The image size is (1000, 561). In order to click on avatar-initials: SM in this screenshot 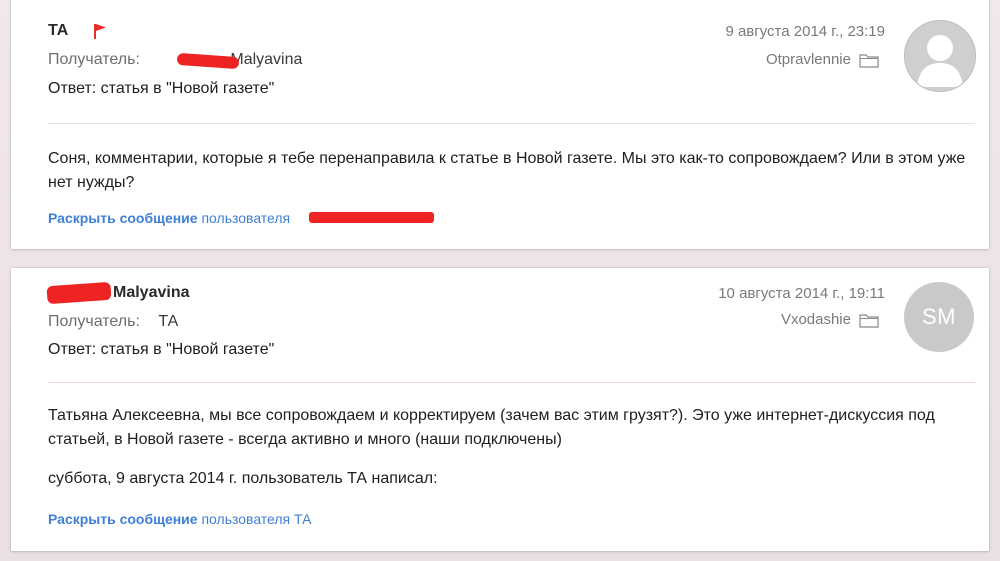, I will do `click(939, 316)`.